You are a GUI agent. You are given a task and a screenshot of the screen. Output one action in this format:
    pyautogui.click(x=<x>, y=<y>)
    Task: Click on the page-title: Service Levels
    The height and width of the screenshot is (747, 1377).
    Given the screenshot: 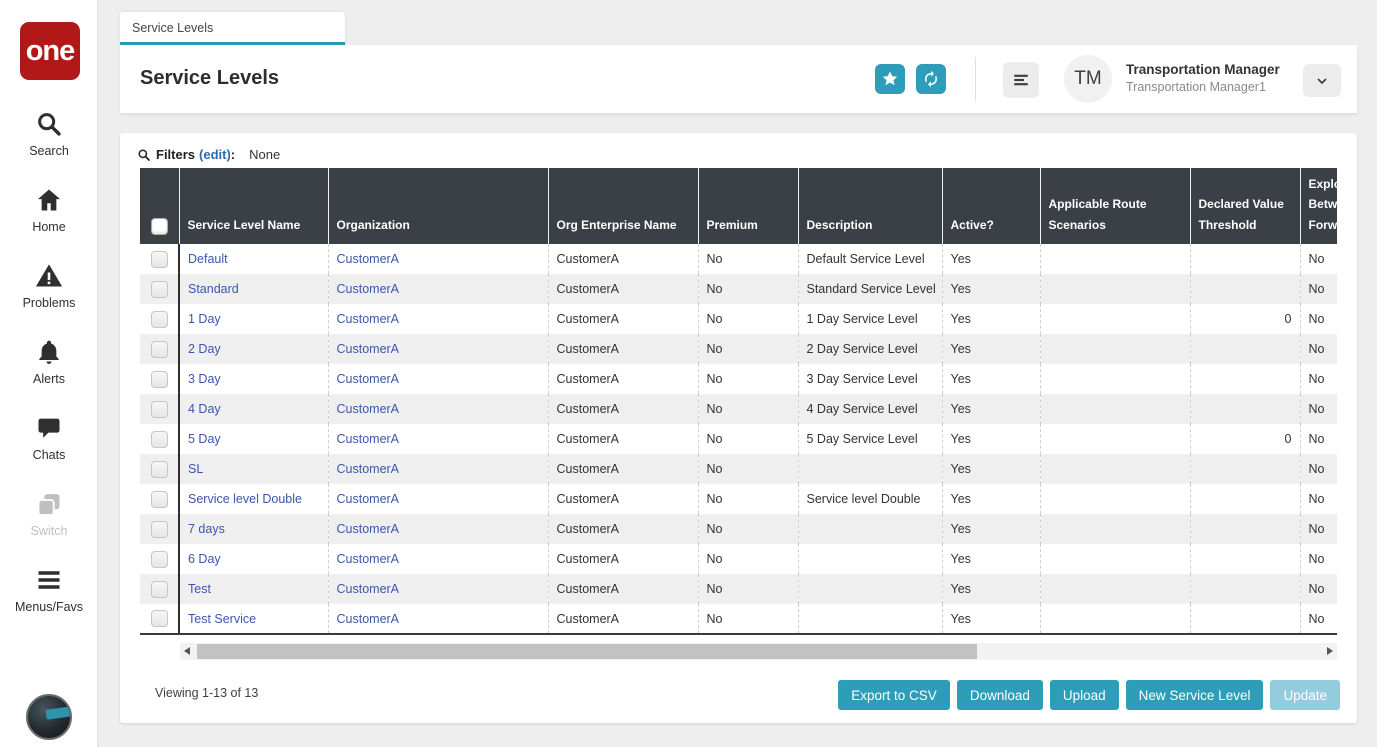 What is the action you would take?
    pyautogui.click(x=209, y=78)
    